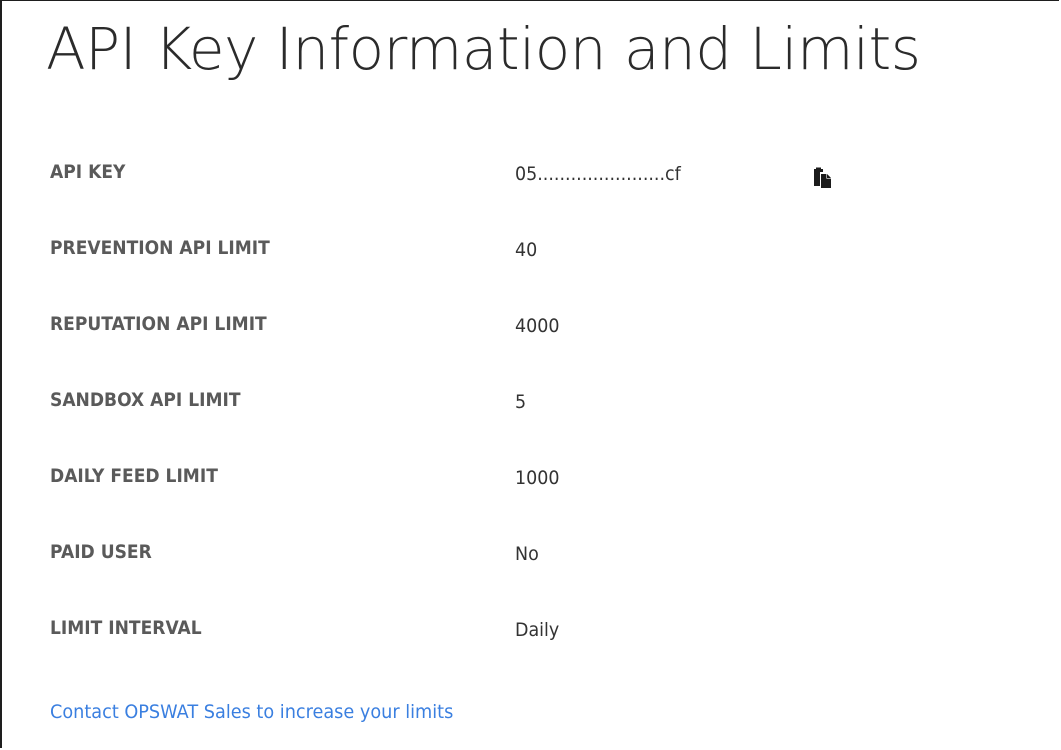 The image size is (1061, 750). I want to click on row-limit-interval: LIMIT INTERVAL Daily, so click(500, 645).